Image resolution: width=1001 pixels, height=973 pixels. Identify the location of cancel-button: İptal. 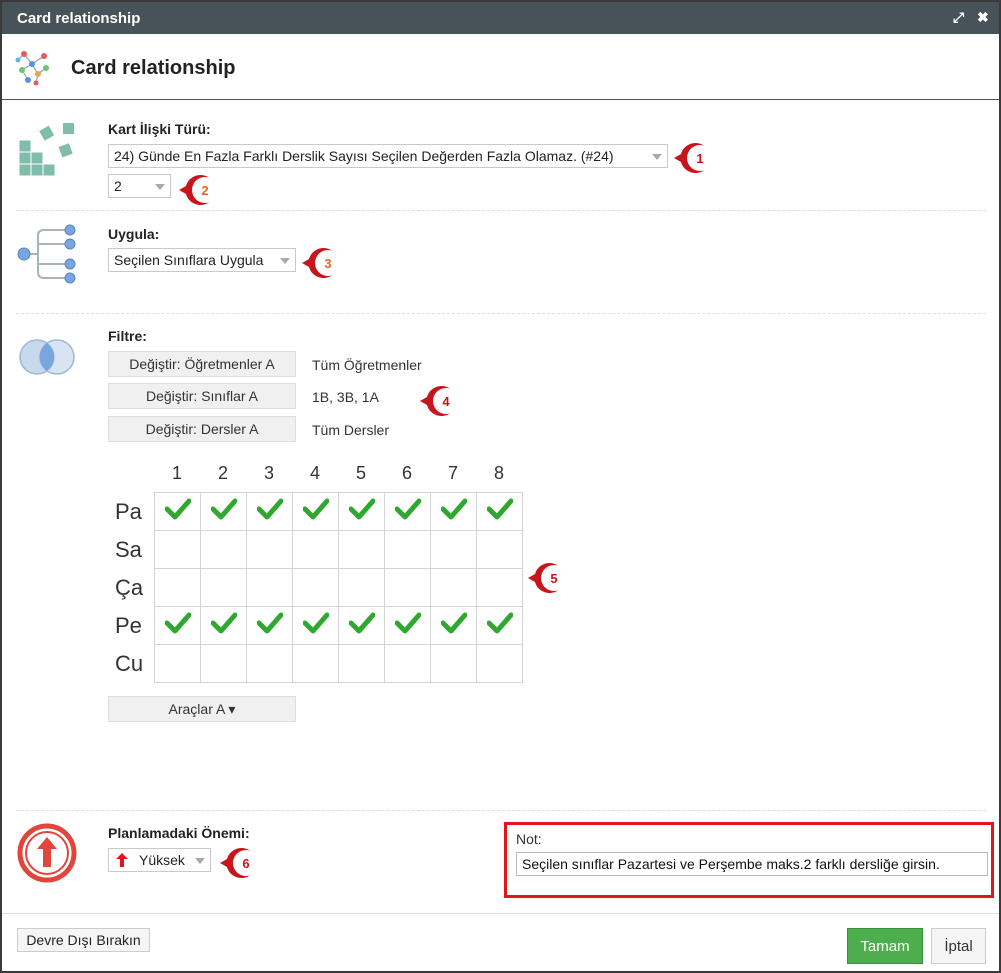
(958, 946).